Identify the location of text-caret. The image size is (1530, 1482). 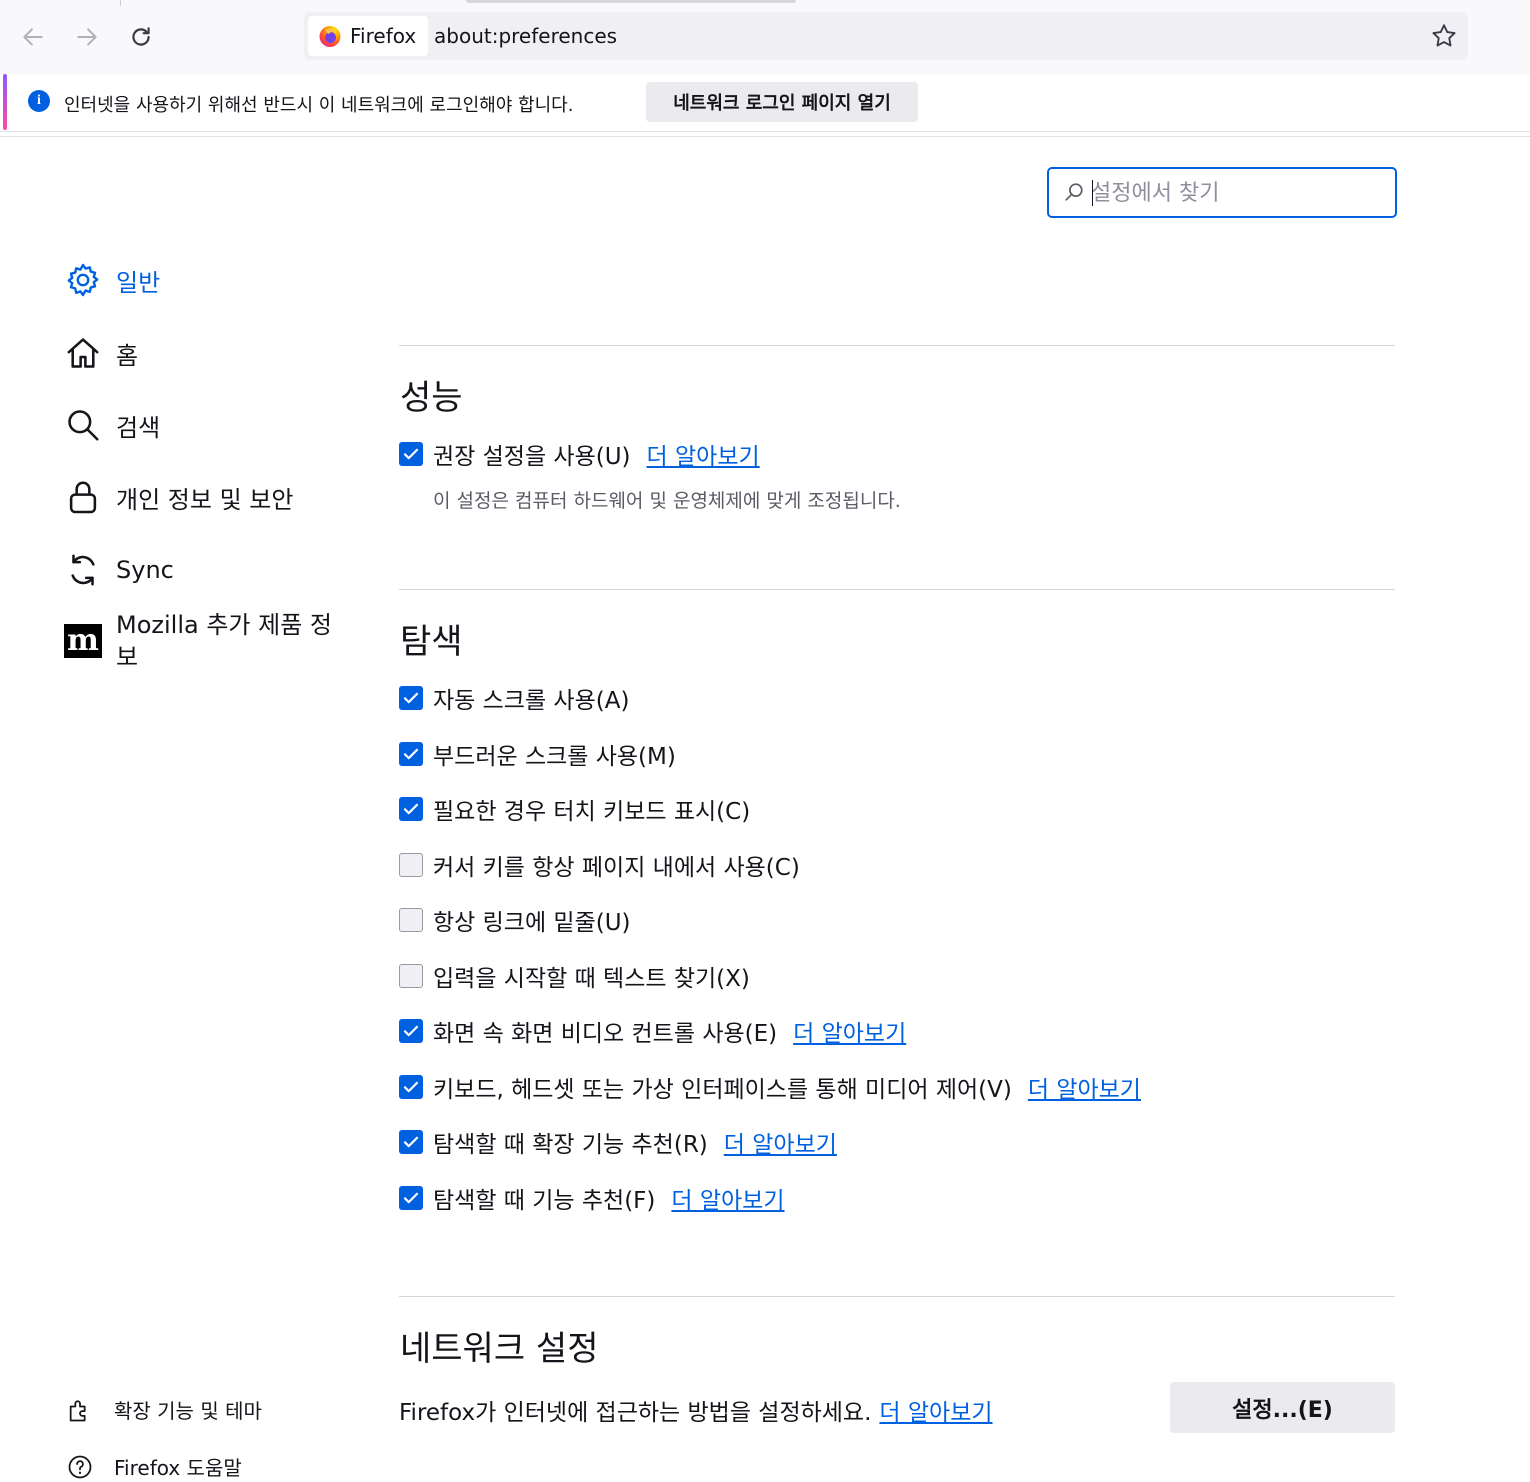
(1092, 193).